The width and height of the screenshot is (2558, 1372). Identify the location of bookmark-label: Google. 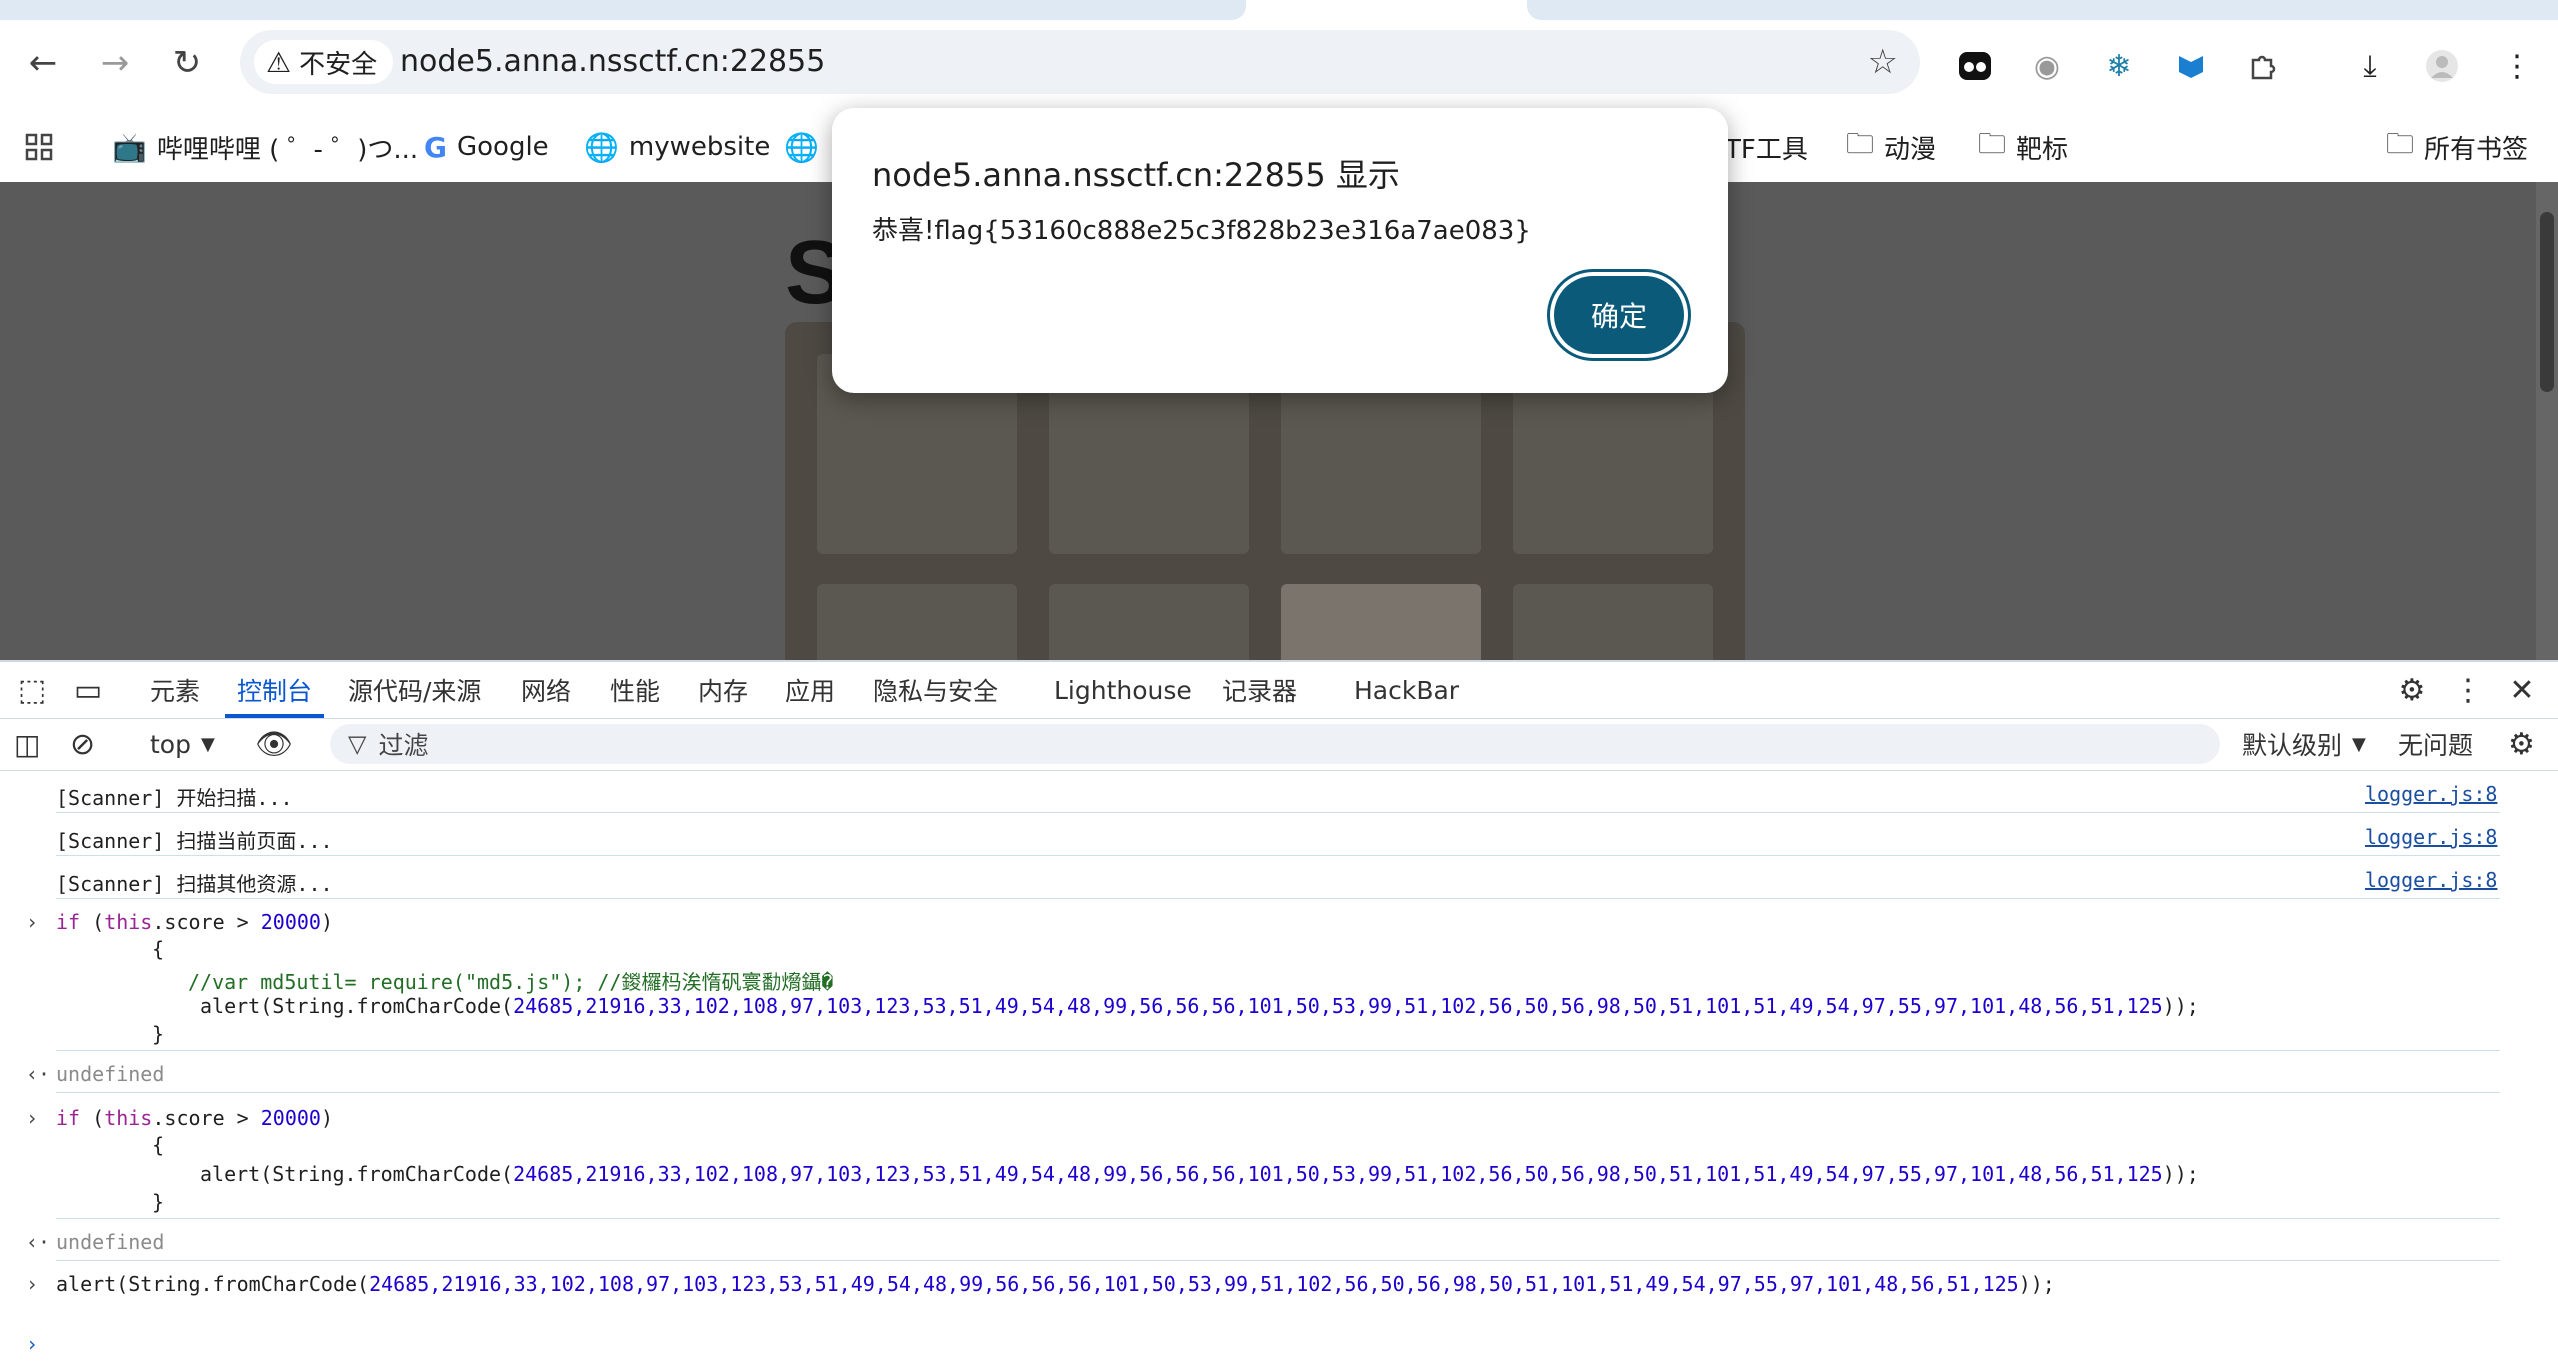
(502, 147).